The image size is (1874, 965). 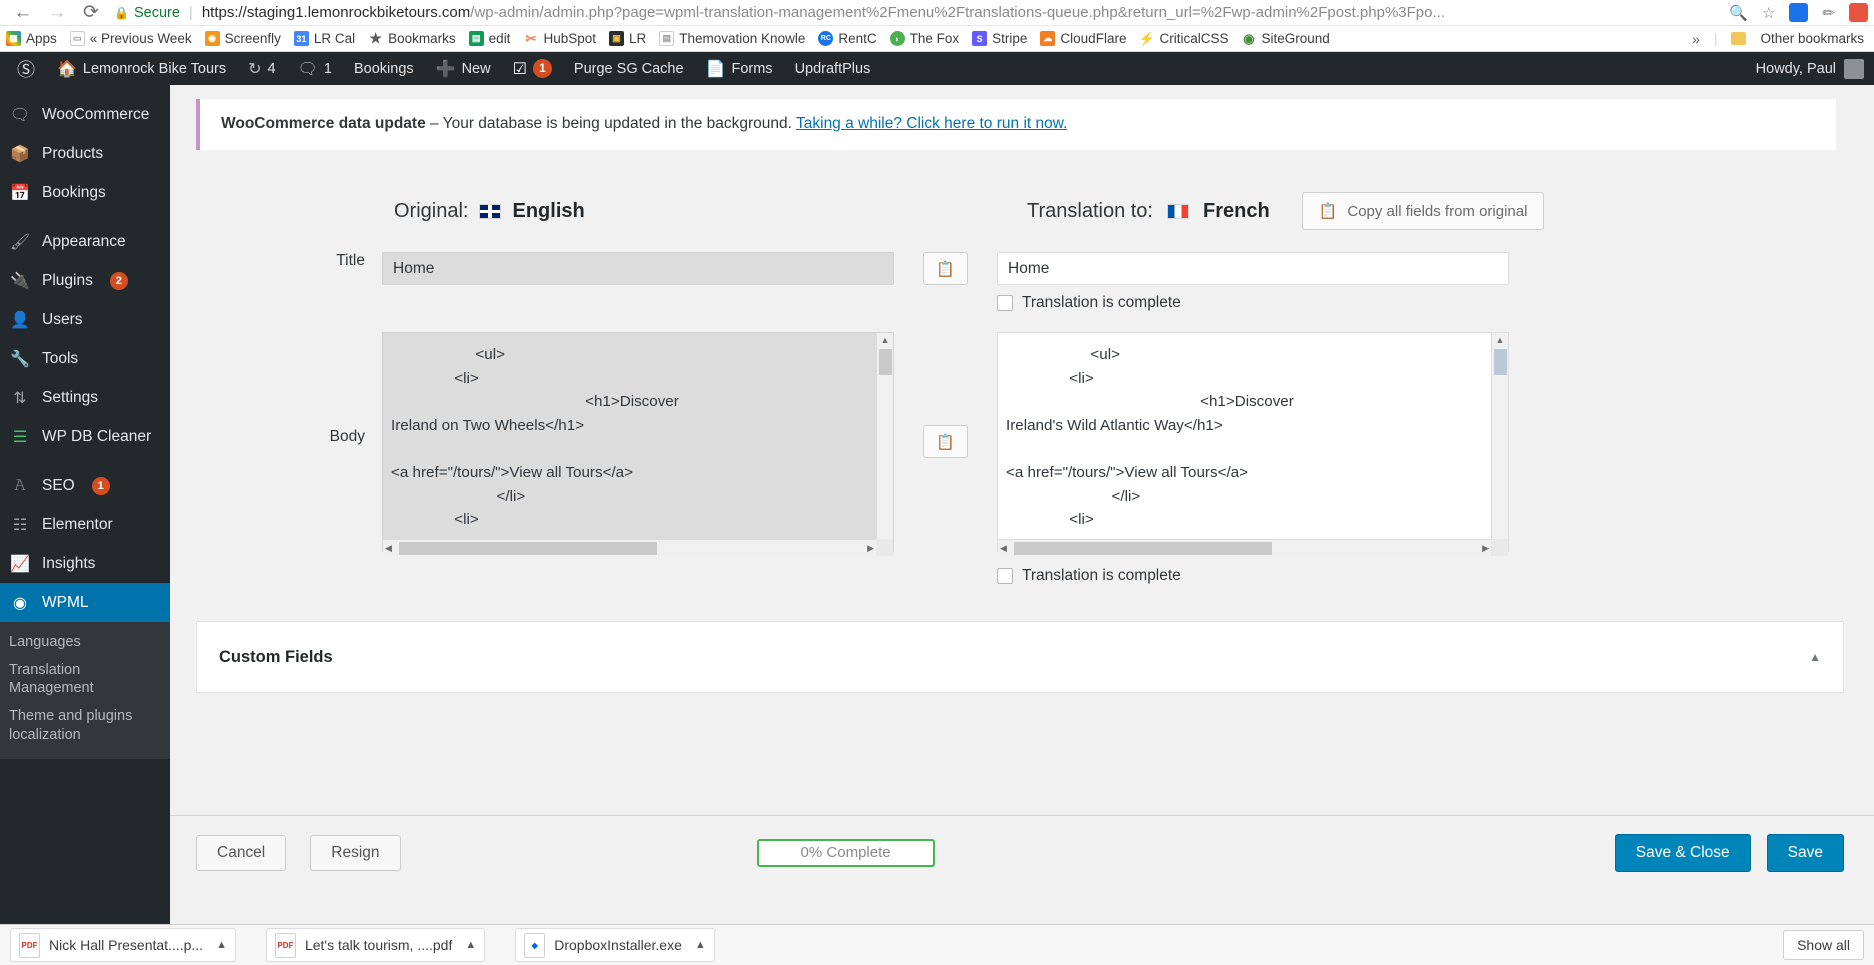 I want to click on forward-icon: →, so click(x=57, y=12).